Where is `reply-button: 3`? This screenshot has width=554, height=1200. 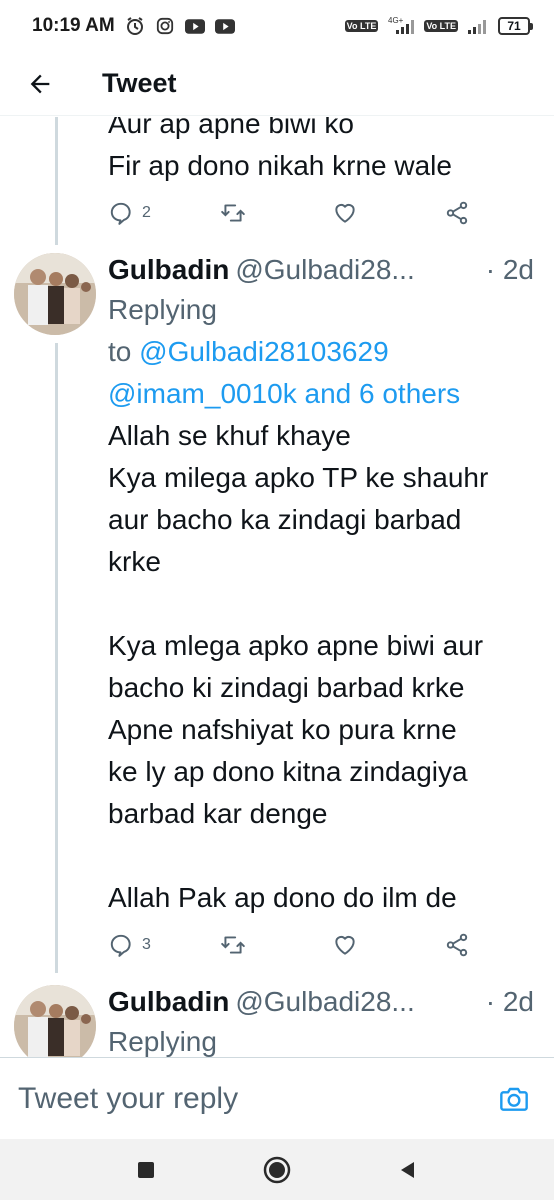 reply-button: 3 is located at coordinates (164, 945).